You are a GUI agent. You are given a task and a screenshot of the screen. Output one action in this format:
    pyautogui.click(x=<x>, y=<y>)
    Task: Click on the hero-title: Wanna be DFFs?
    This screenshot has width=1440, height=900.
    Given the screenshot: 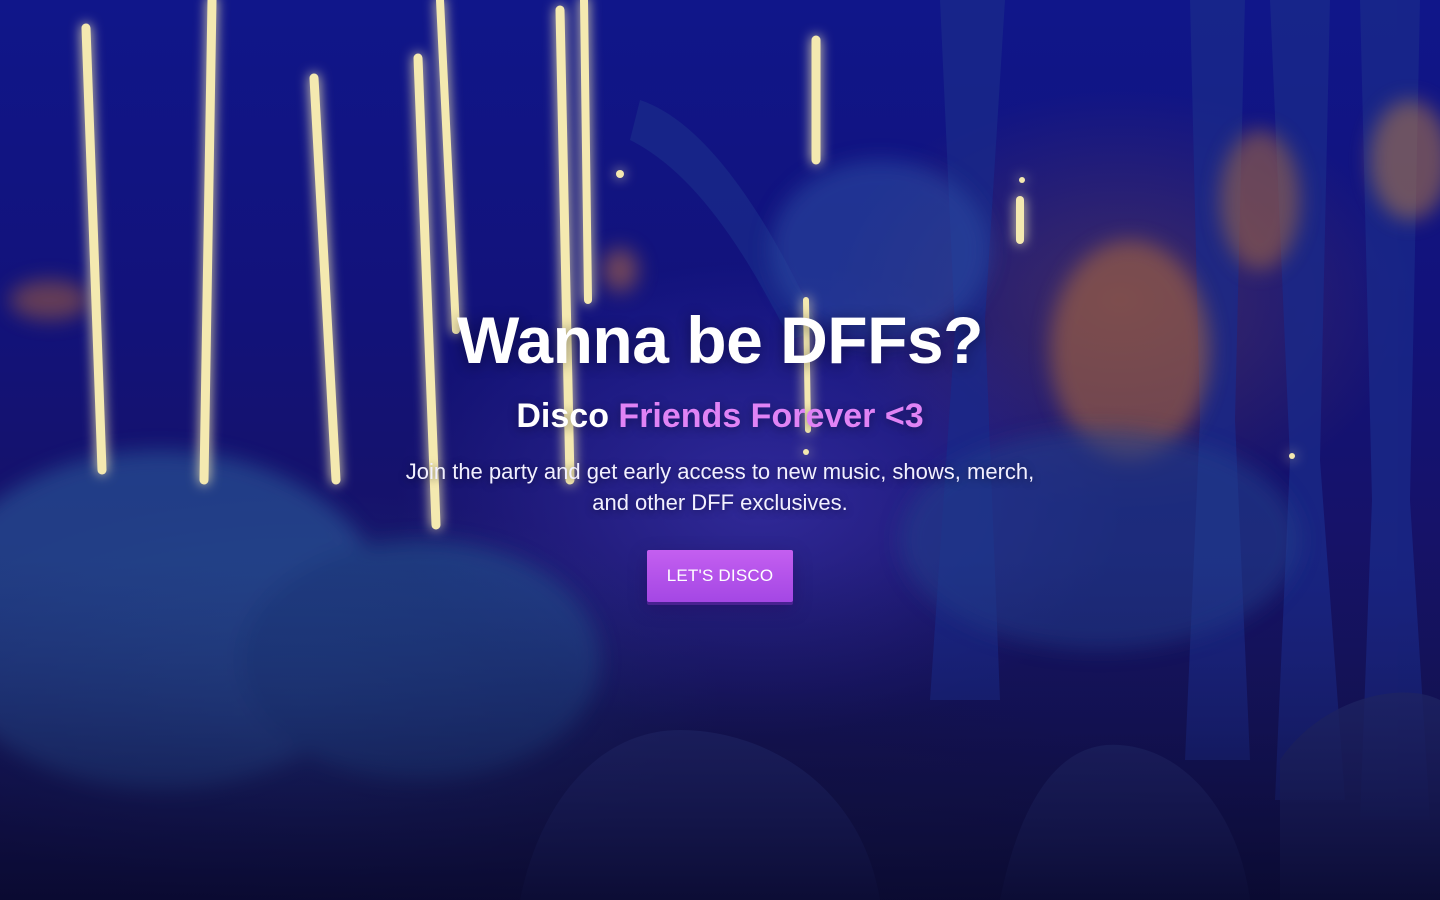 What is the action you would take?
    pyautogui.click(x=720, y=340)
    